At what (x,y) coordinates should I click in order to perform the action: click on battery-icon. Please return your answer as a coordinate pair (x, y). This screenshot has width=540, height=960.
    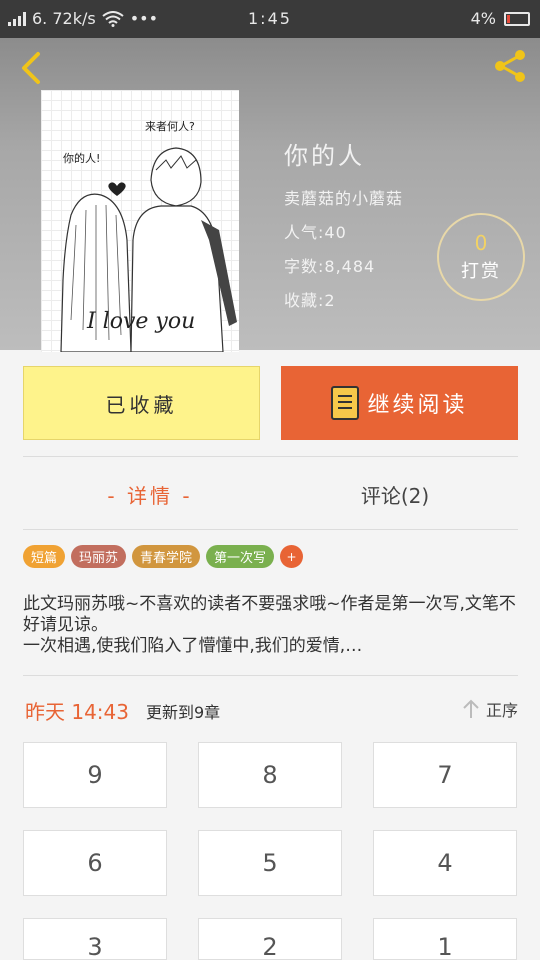
    Looking at the image, I should click on (517, 18).